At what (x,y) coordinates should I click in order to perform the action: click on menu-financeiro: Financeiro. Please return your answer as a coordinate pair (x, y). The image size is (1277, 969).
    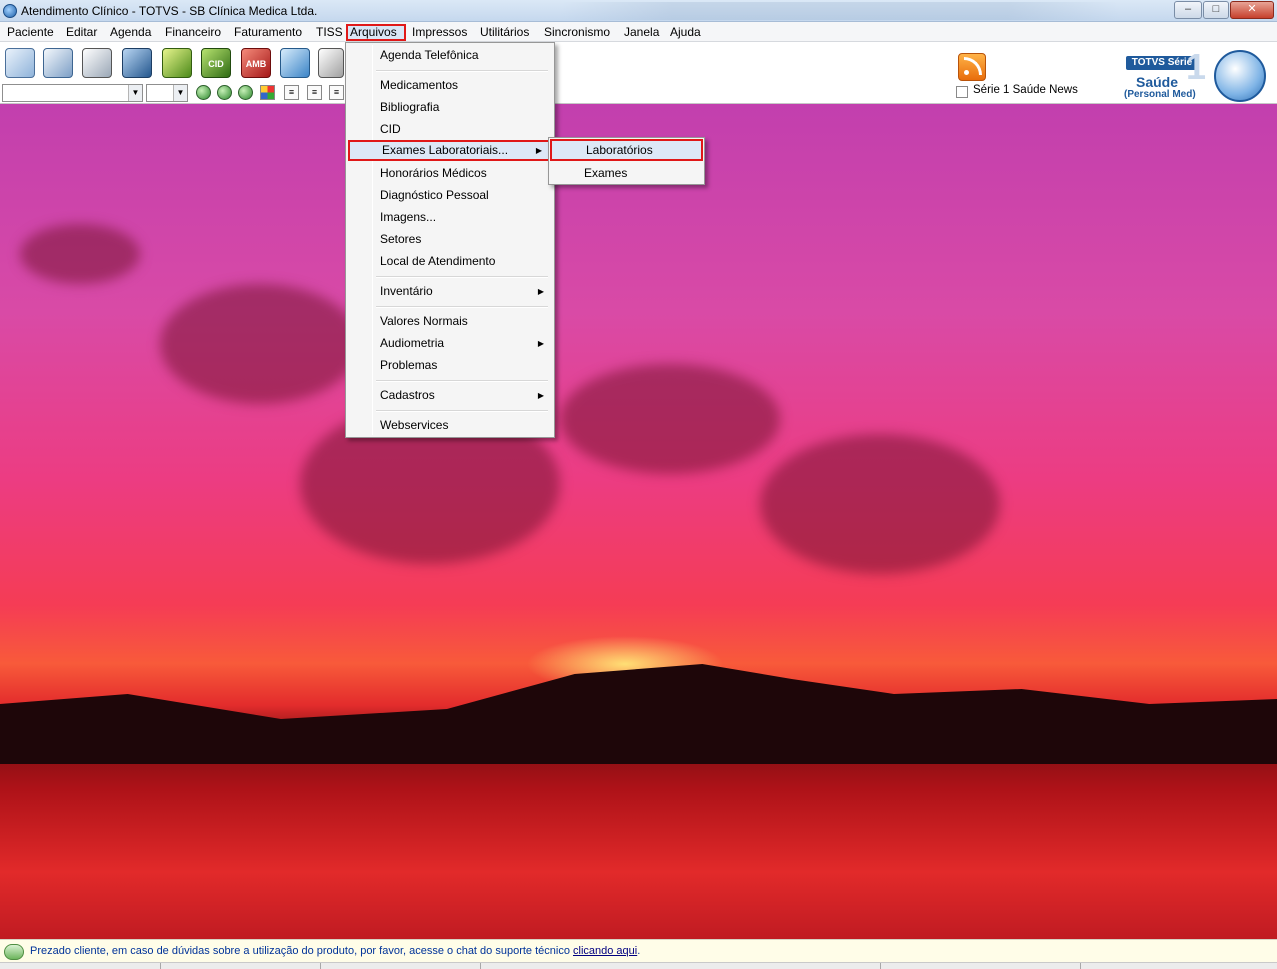
    Looking at the image, I should click on (193, 32).